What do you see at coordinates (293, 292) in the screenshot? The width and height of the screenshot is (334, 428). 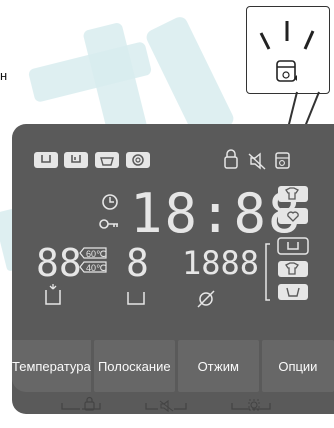 I see `rinse-indicator-icon` at bounding box center [293, 292].